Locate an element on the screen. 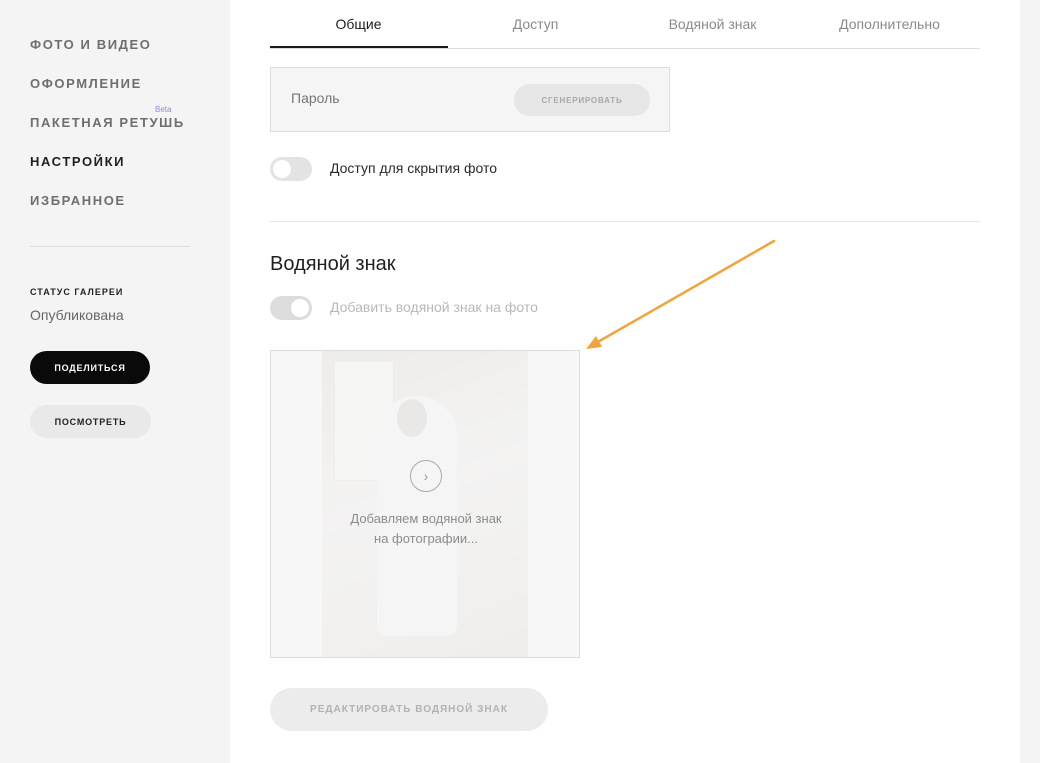 This screenshot has width=1040, height=763. hide-access-label: Доступ для скрытия фото is located at coordinates (413, 168).